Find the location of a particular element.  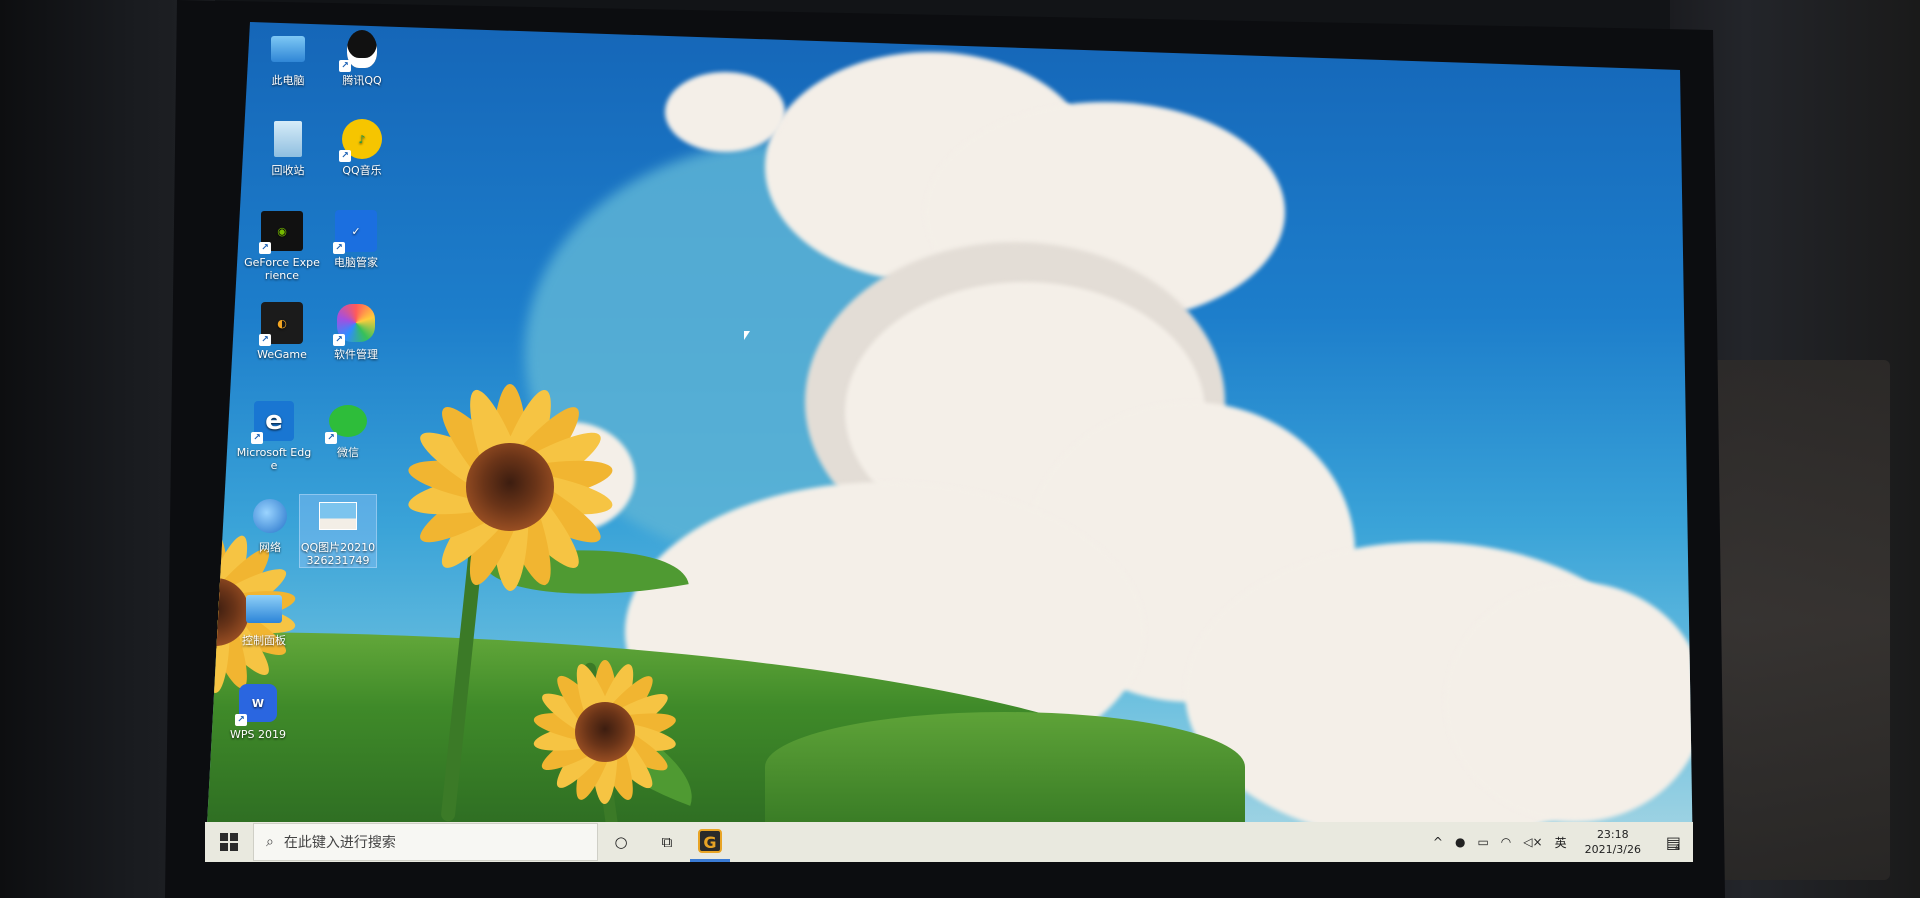

g-app-icon: G is located at coordinates (710, 840).